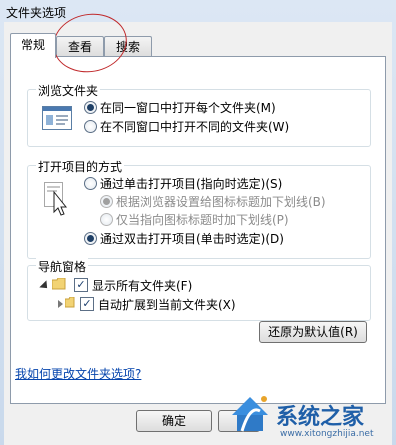  What do you see at coordinates (250, 414) in the screenshot?
I see `house-logo-icon` at bounding box center [250, 414].